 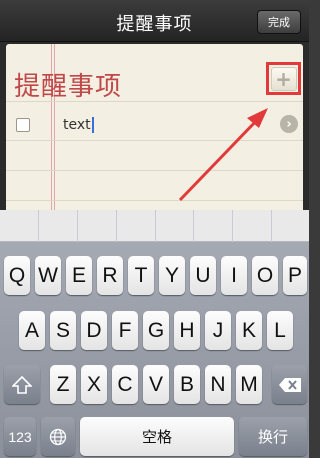 What do you see at coordinates (218, 384) in the screenshot?
I see `key-n: N` at bounding box center [218, 384].